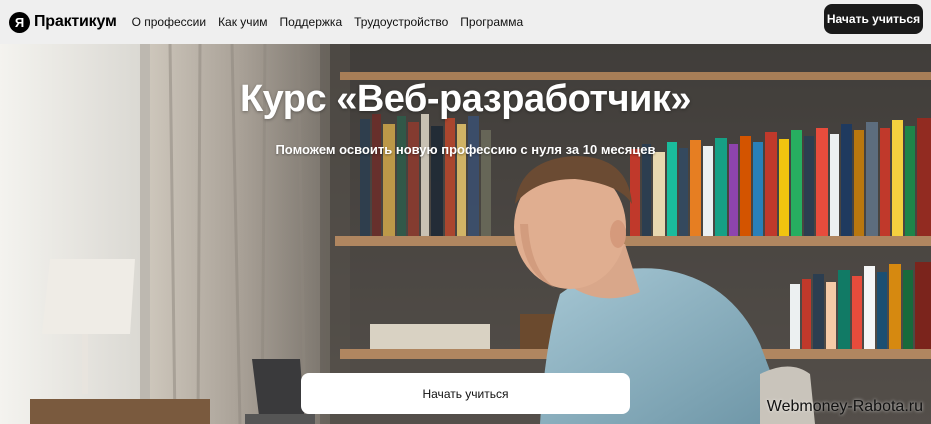 The image size is (931, 424). Describe the element at coordinates (311, 22) in the screenshot. I see `nav-link-support: Поддержка` at that location.